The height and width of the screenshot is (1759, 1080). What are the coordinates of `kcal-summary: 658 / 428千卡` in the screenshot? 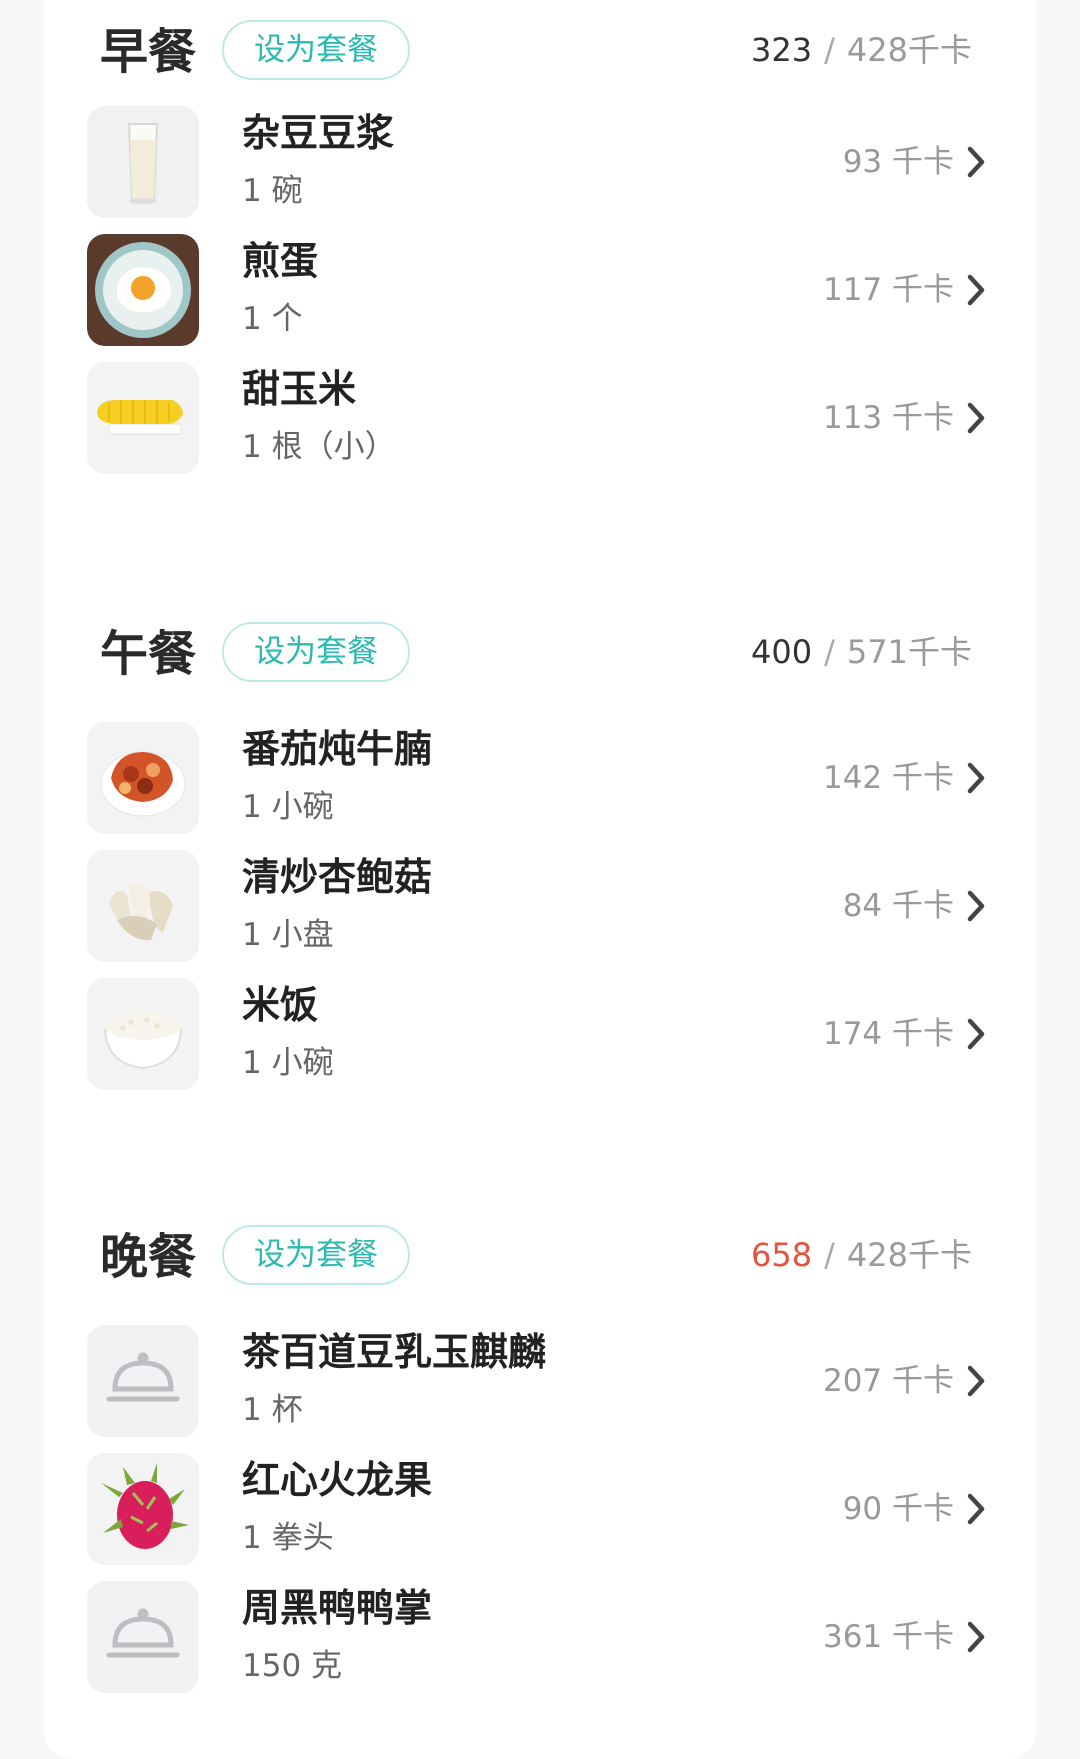 It's located at (861, 1255).